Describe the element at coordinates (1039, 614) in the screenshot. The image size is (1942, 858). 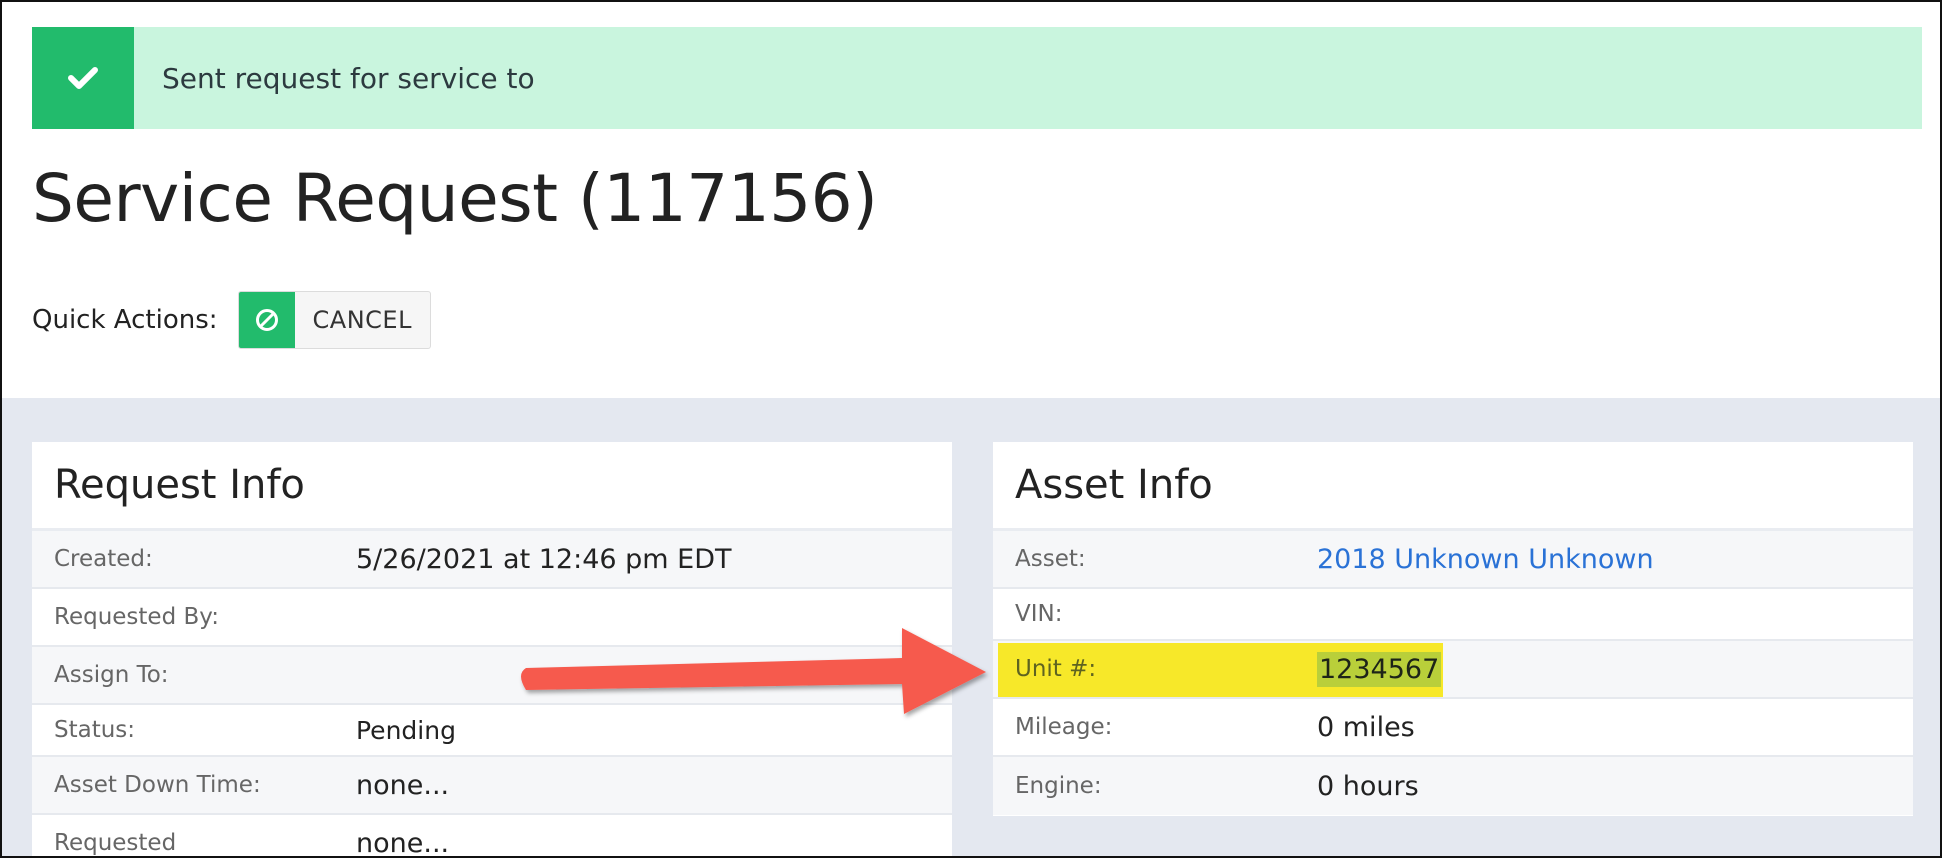
I see `row-label: VIN:` at that location.